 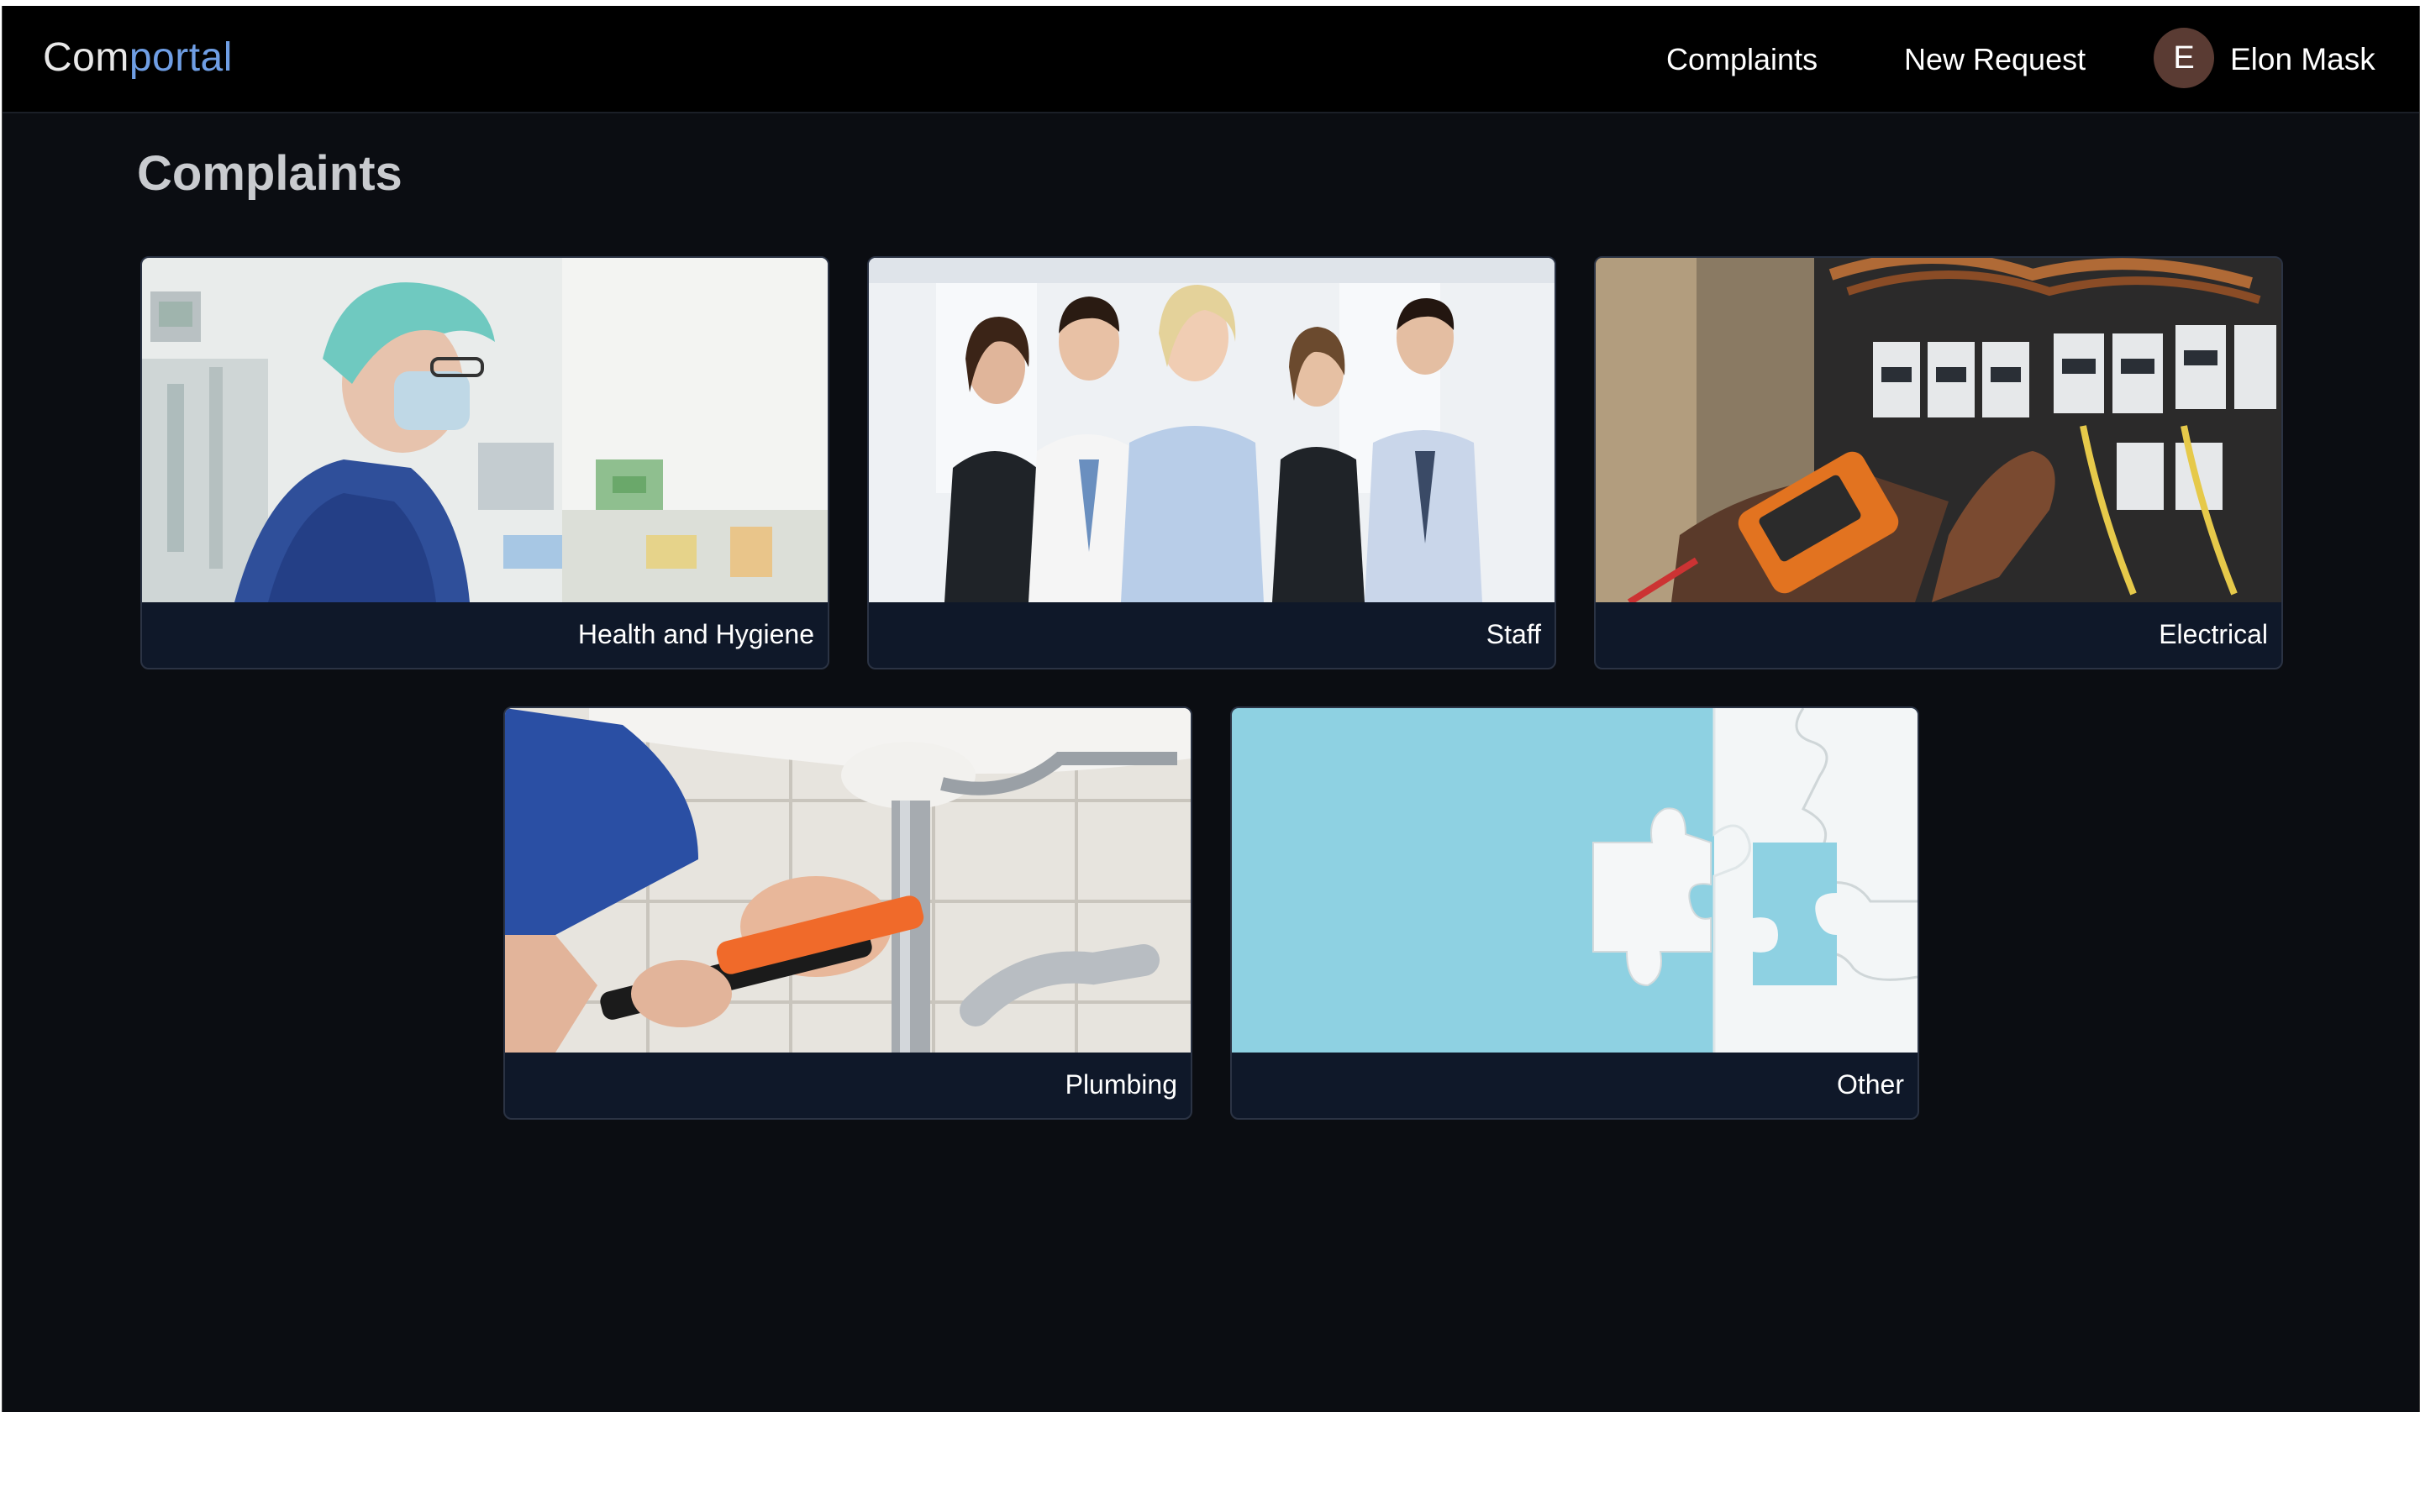 I want to click on nav-complaints-link: Complaints, so click(x=1742, y=59).